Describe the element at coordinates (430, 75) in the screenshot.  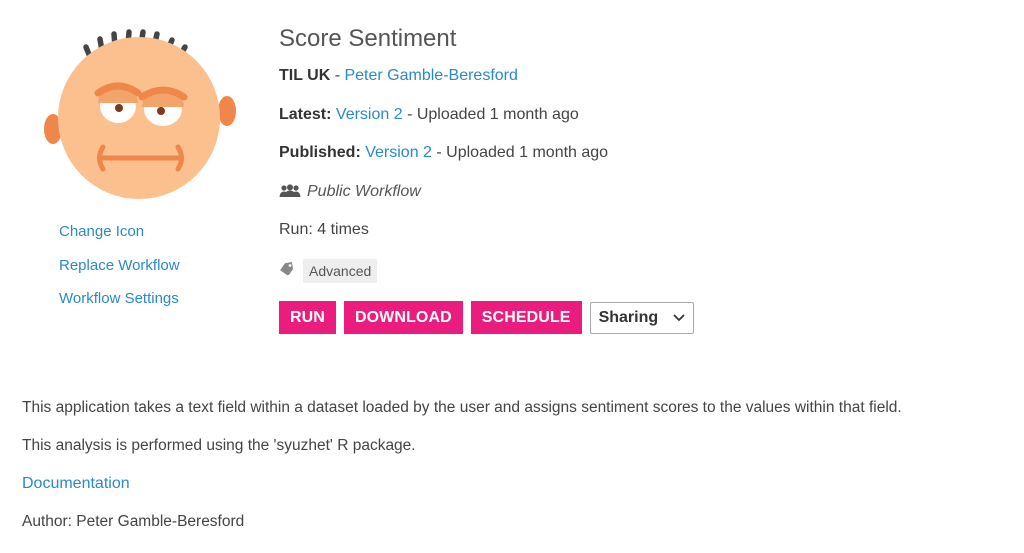
I see `owner-link: Peter Gamble-Beresford` at that location.